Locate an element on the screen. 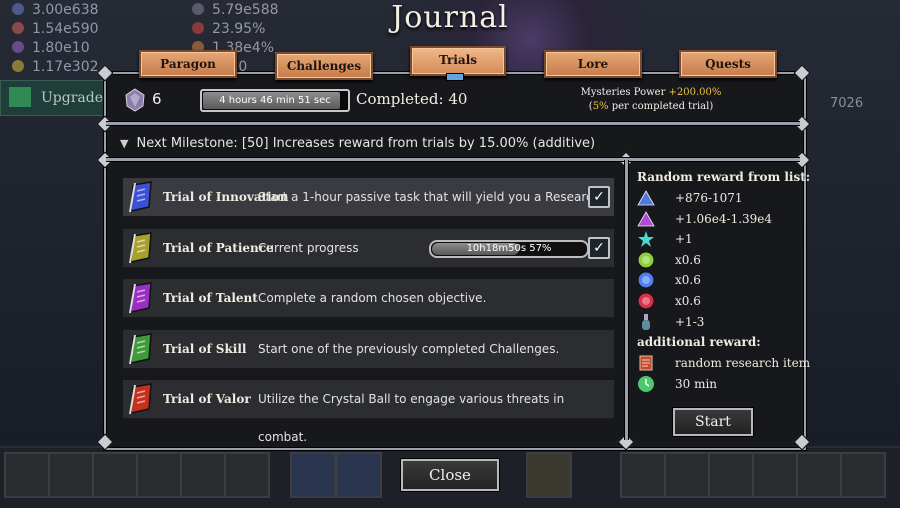  per-trial-text: per completed trial) is located at coordinates (661, 106).